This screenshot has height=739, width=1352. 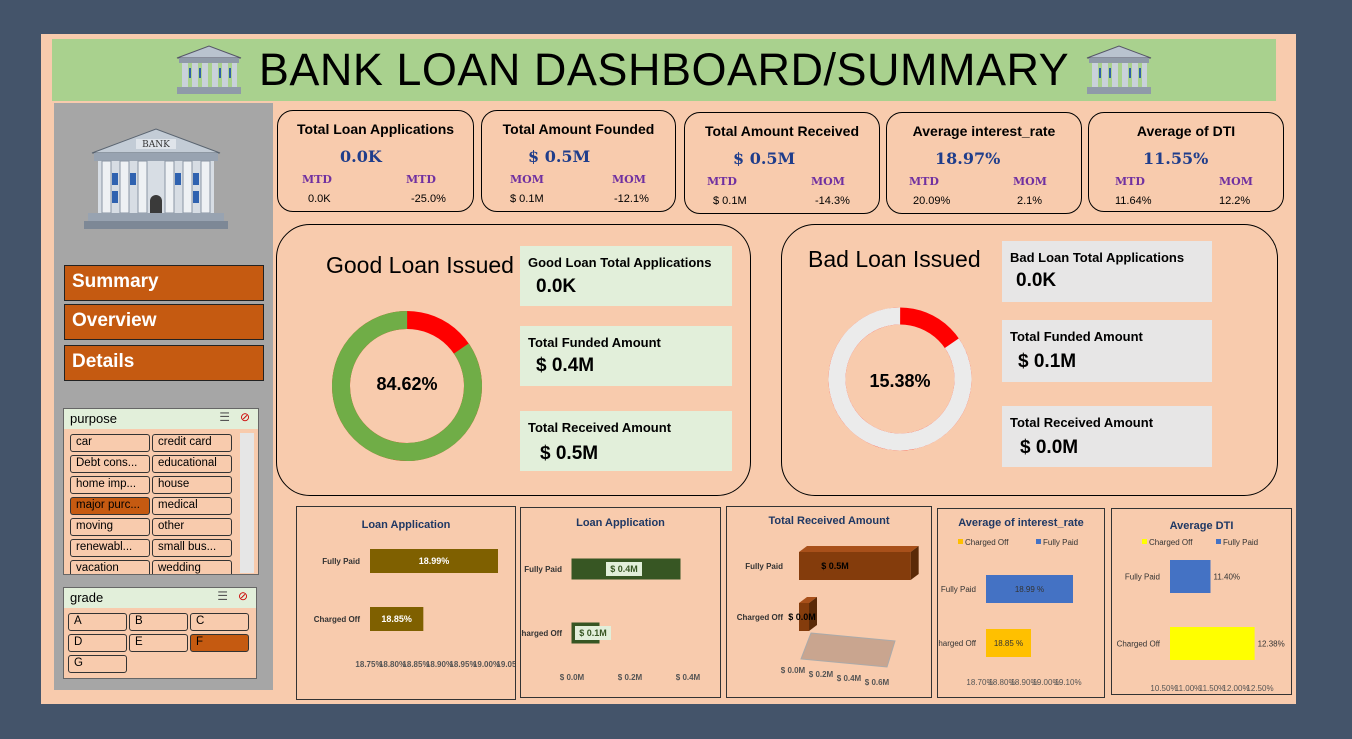 What do you see at coordinates (900, 381) in the screenshot?
I see `bad-loan-percent: 15.38%` at bounding box center [900, 381].